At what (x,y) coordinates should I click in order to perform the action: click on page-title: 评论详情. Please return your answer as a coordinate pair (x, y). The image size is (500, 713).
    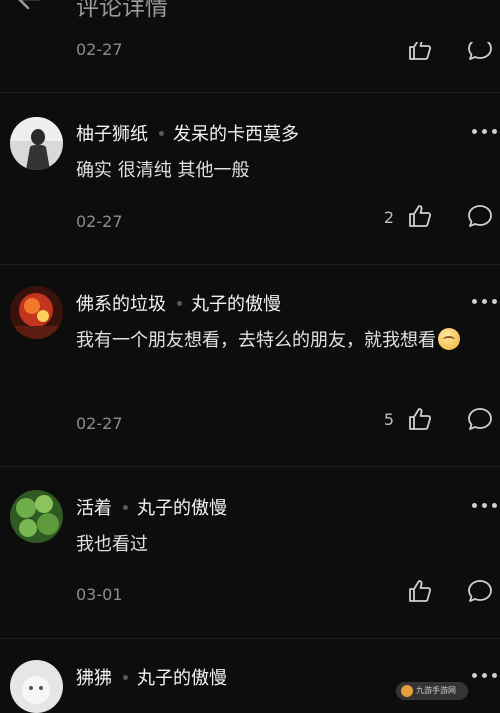
    Looking at the image, I should click on (122, 10).